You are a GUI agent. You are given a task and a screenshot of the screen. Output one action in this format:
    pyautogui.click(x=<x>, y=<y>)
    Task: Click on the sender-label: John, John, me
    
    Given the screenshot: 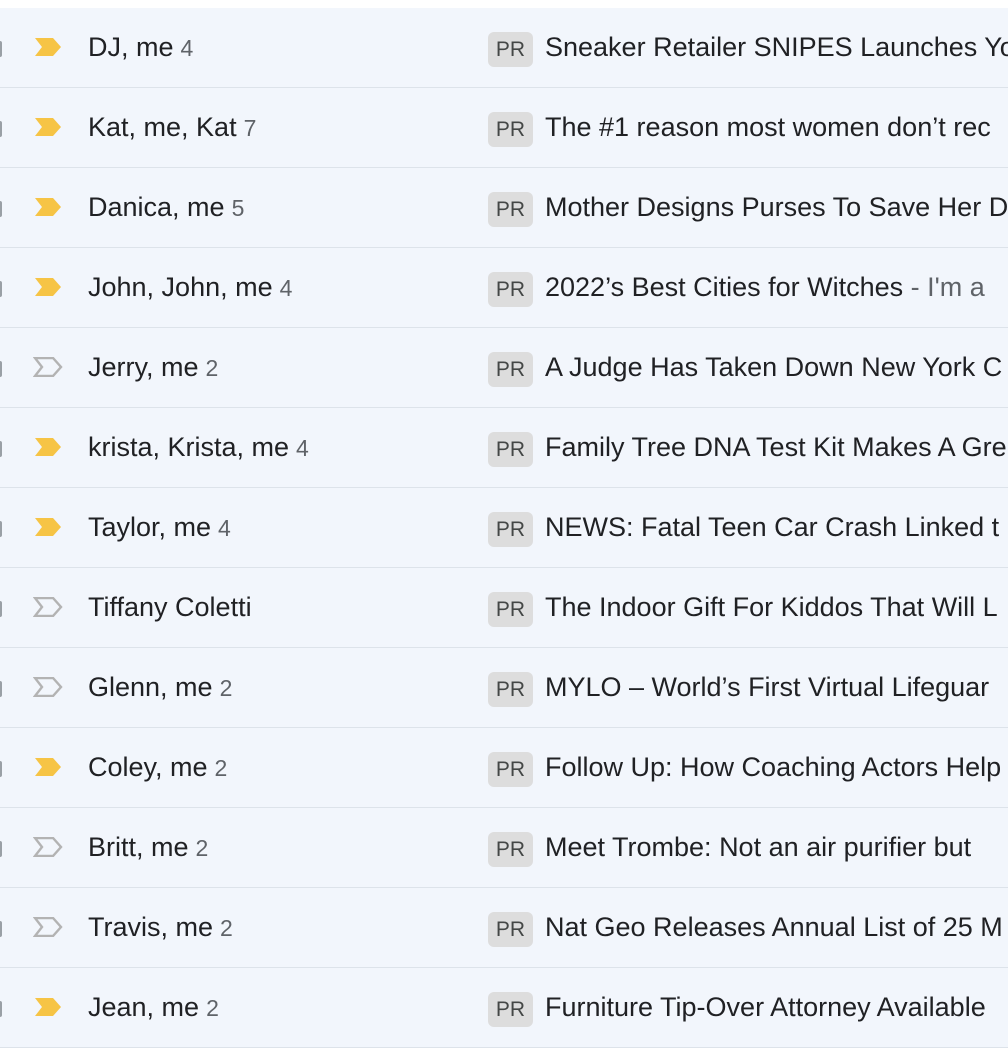 What is the action you would take?
    pyautogui.click(x=180, y=287)
    